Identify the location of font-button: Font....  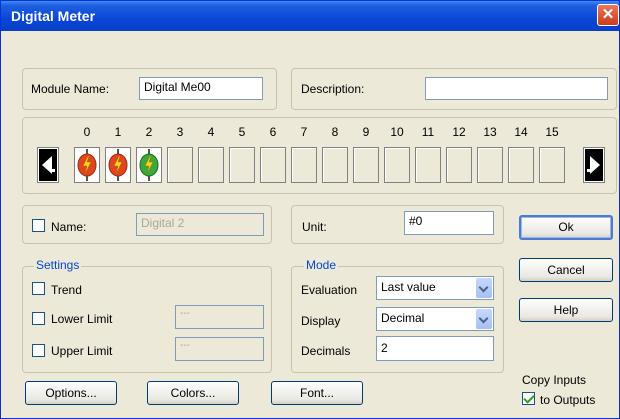
(317, 393).